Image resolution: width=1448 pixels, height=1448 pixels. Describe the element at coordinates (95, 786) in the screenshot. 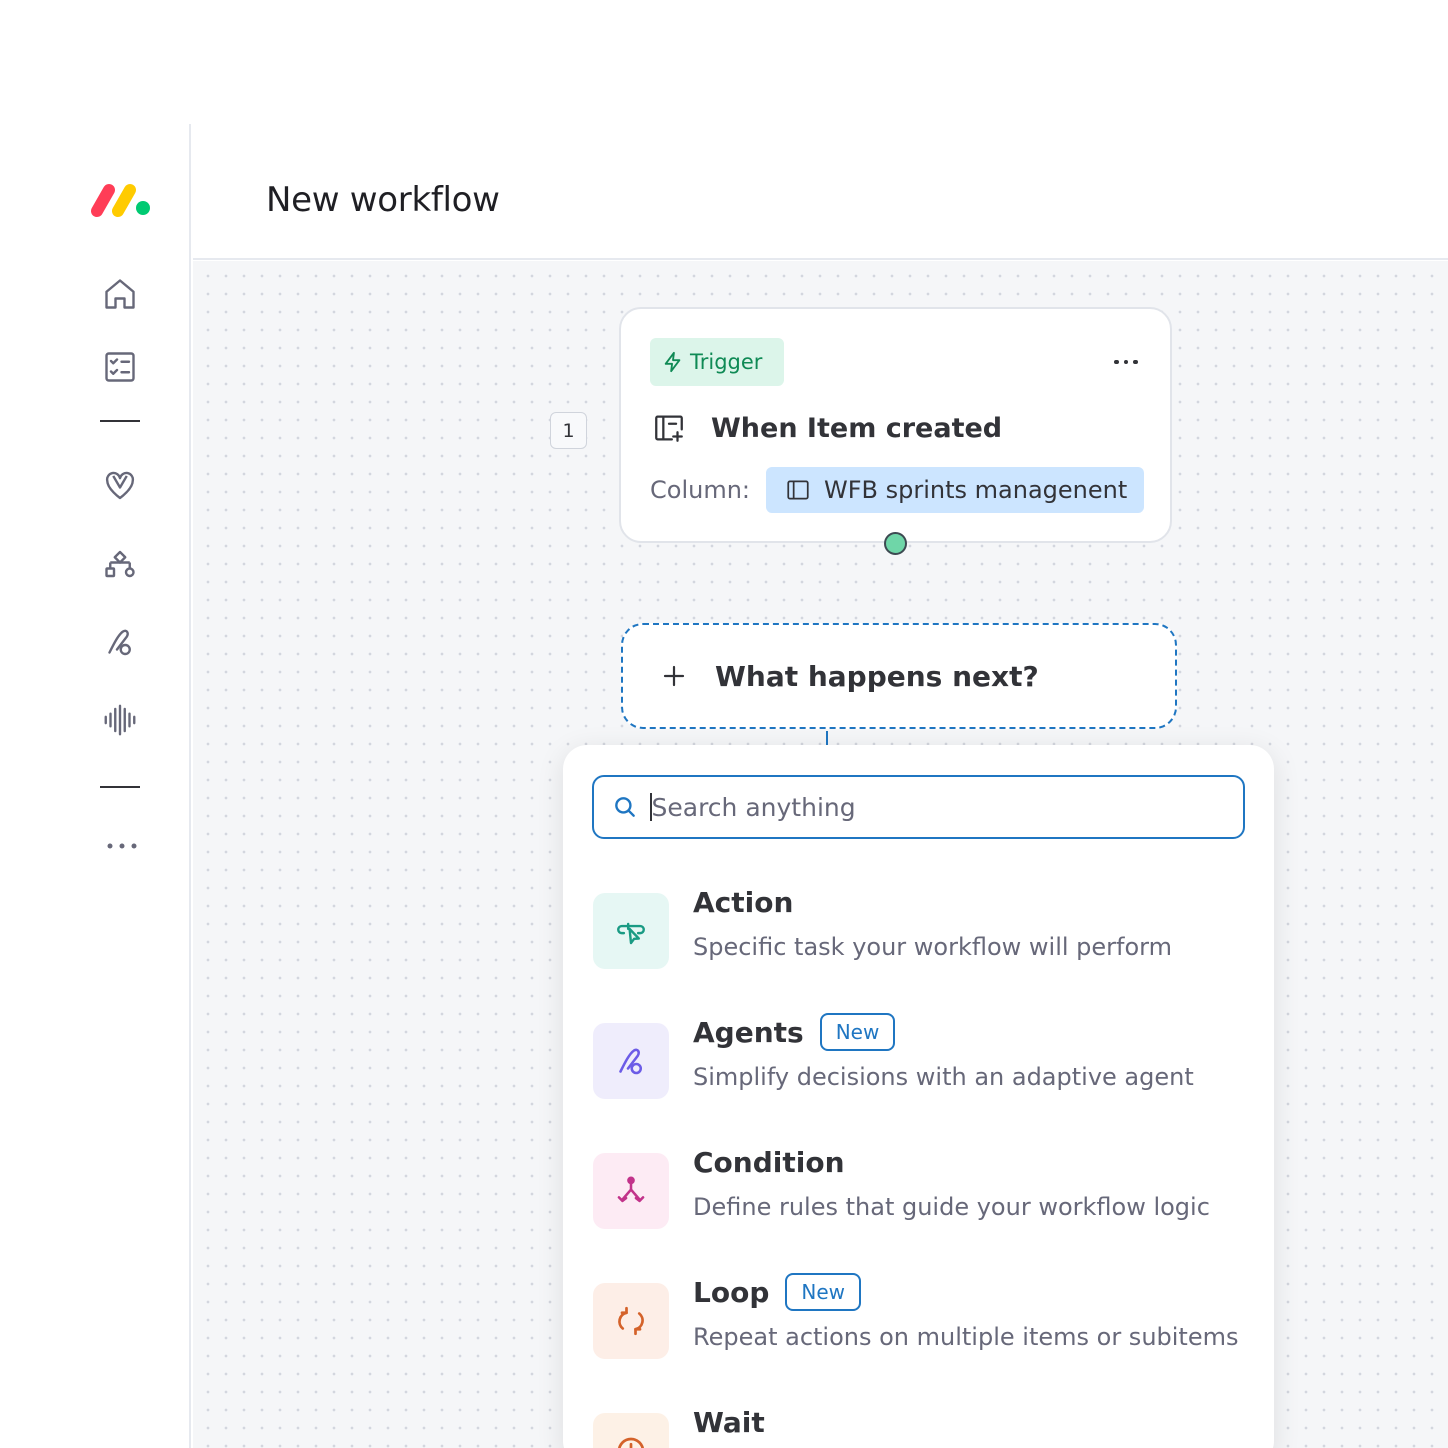

I see `sidebar` at that location.